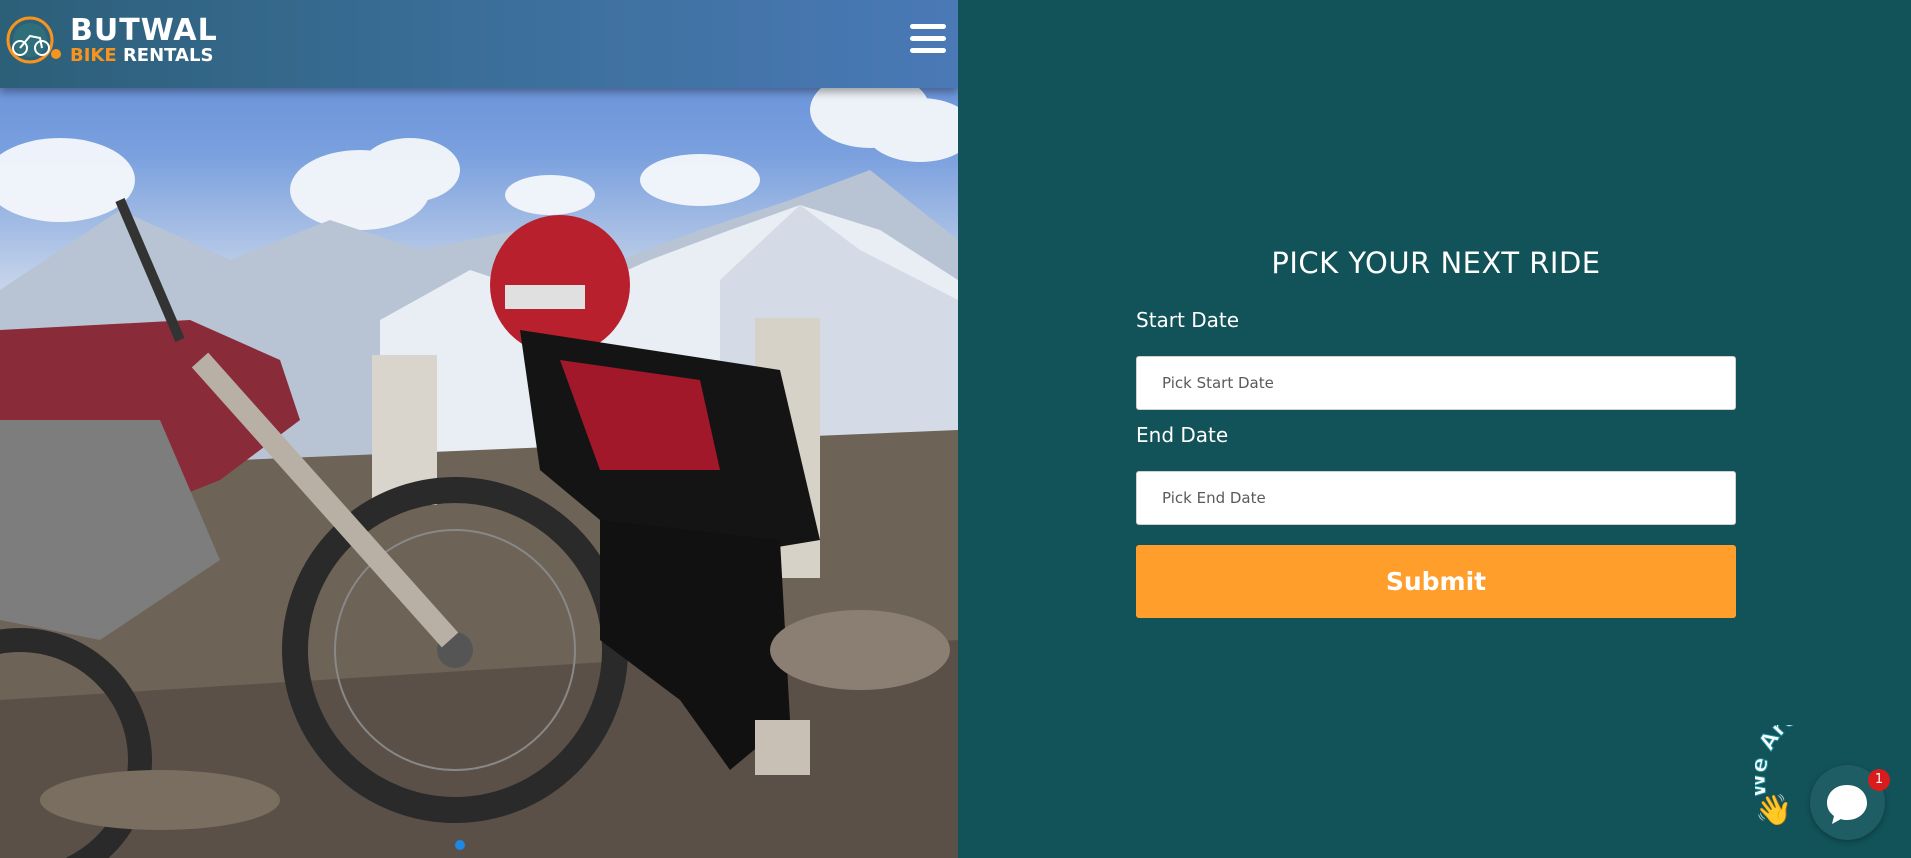  I want to click on unread-count-badge: 1, so click(1879, 780).